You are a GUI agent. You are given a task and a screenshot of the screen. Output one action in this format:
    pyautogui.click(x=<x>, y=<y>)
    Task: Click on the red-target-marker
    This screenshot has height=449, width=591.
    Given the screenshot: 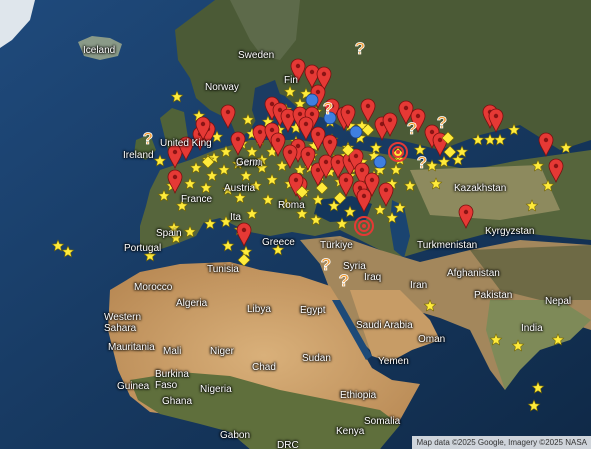 What is the action you would take?
    pyautogui.click(x=364, y=226)
    